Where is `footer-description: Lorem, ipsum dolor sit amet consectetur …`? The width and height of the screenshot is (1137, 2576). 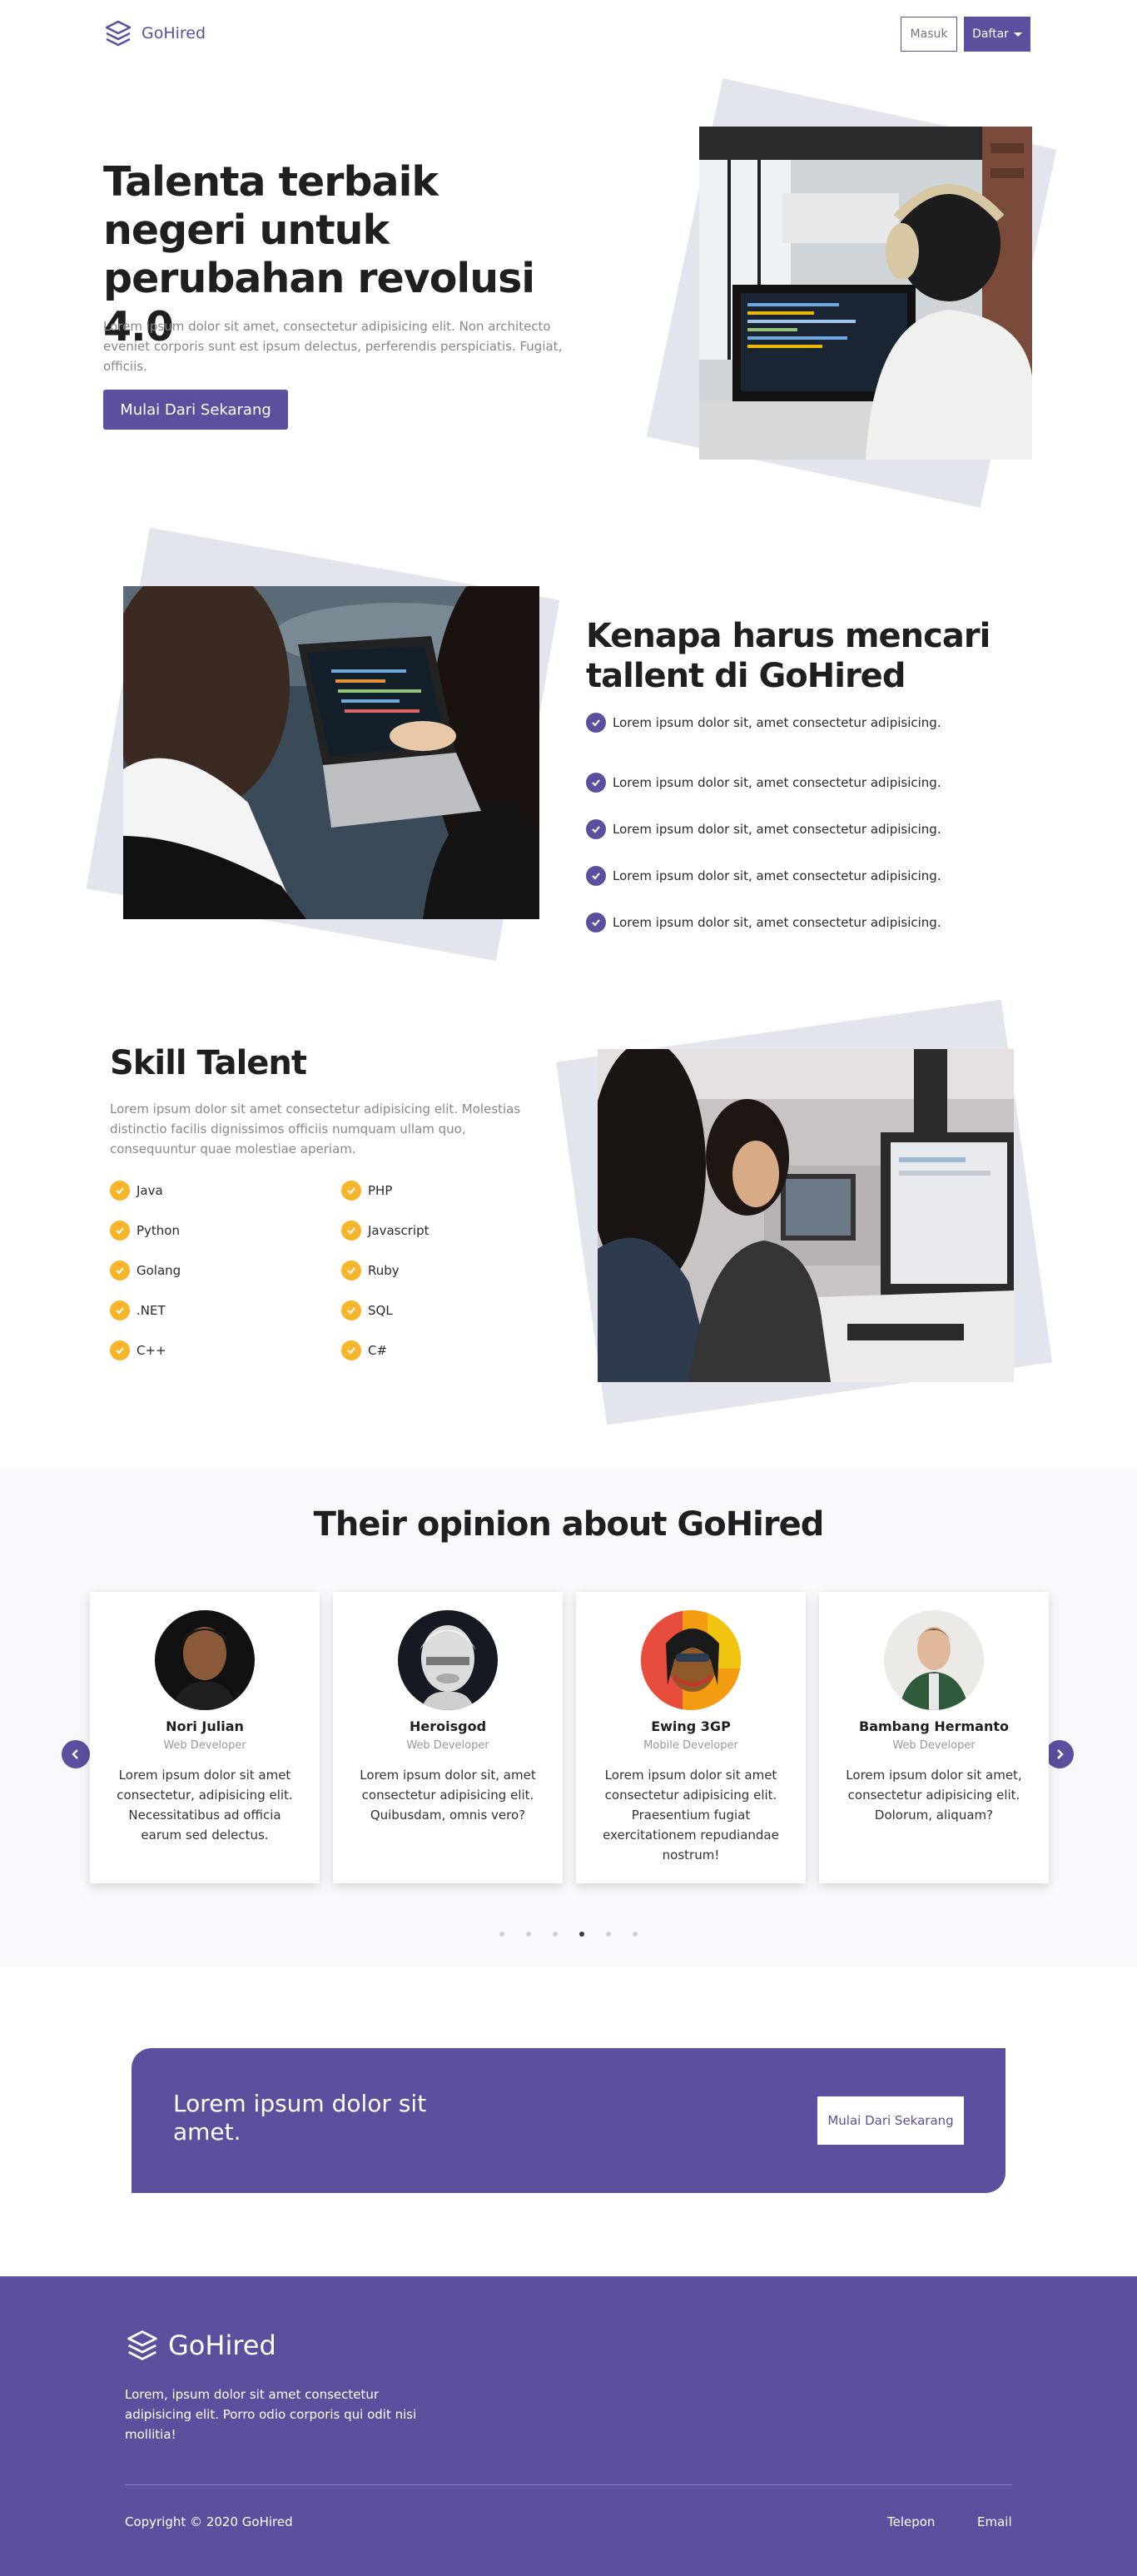
footer-description: Lorem, ipsum dolor sit amet consectetur … is located at coordinates (271, 2414).